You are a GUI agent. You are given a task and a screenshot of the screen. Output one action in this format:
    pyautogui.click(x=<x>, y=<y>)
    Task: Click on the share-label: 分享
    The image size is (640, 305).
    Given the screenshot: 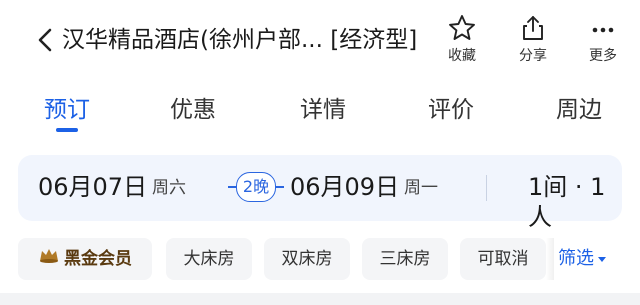 What is the action you would take?
    pyautogui.click(x=533, y=56)
    